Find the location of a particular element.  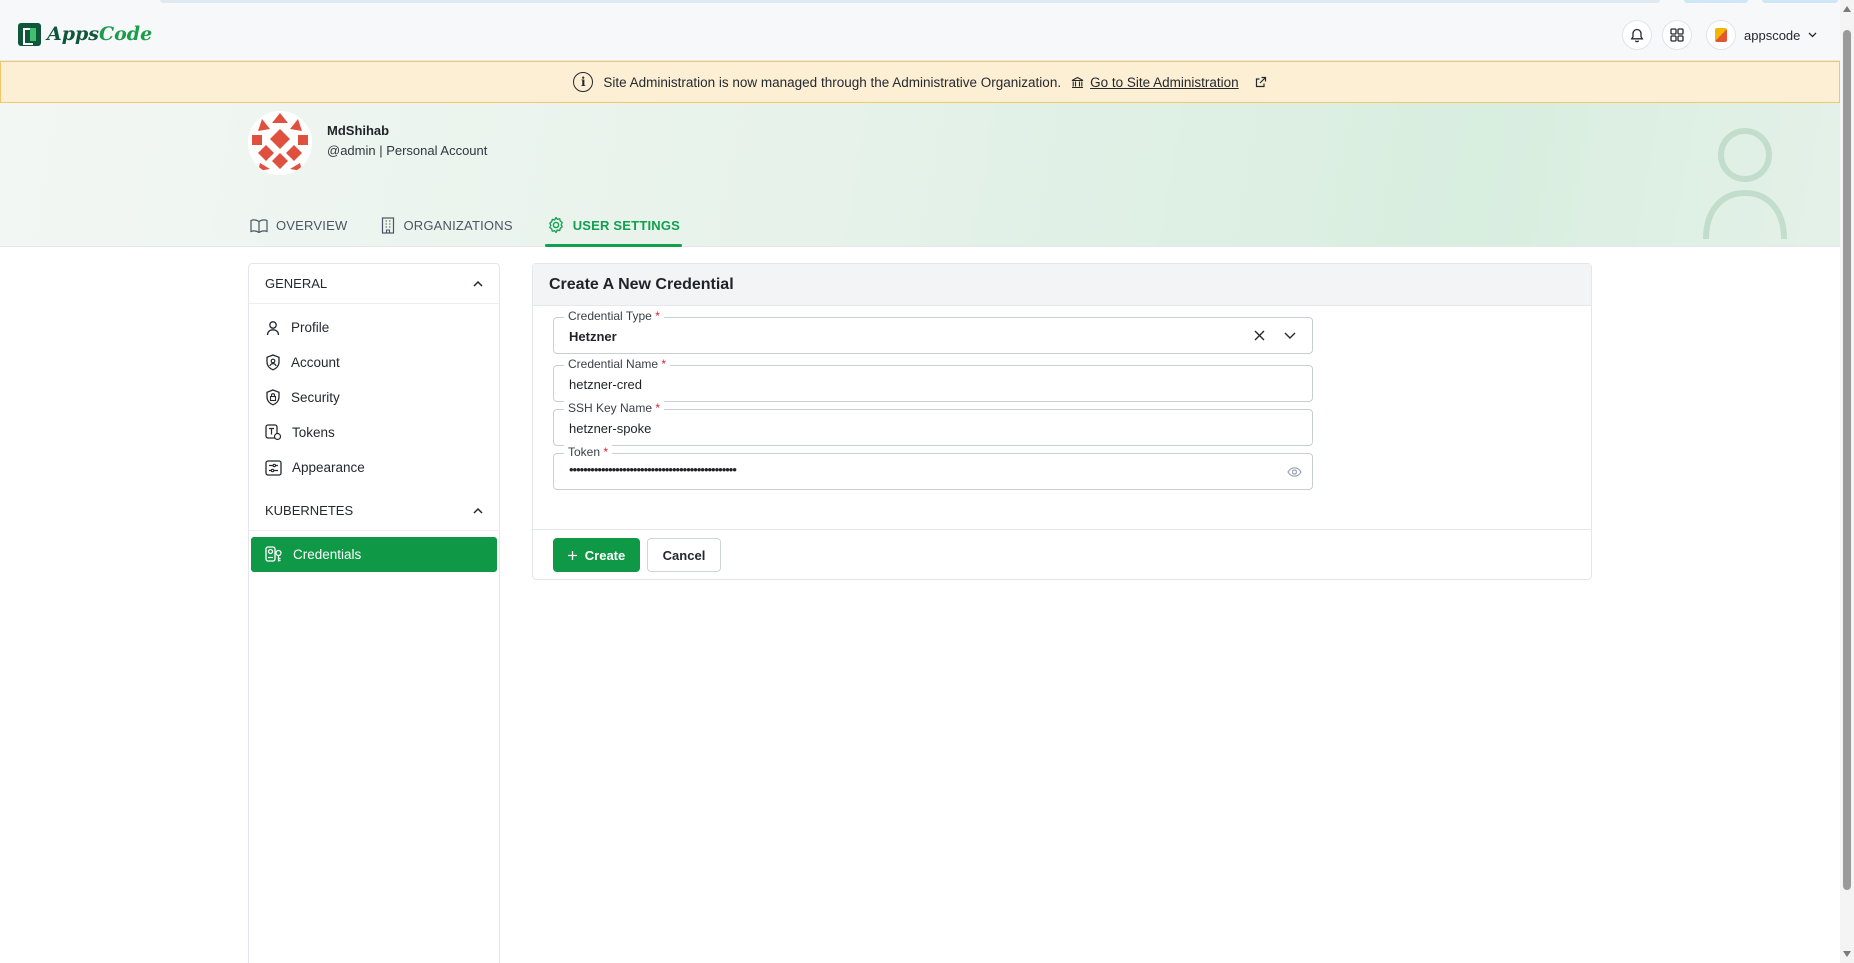

appscode-logo-icon is located at coordinates (29, 34).